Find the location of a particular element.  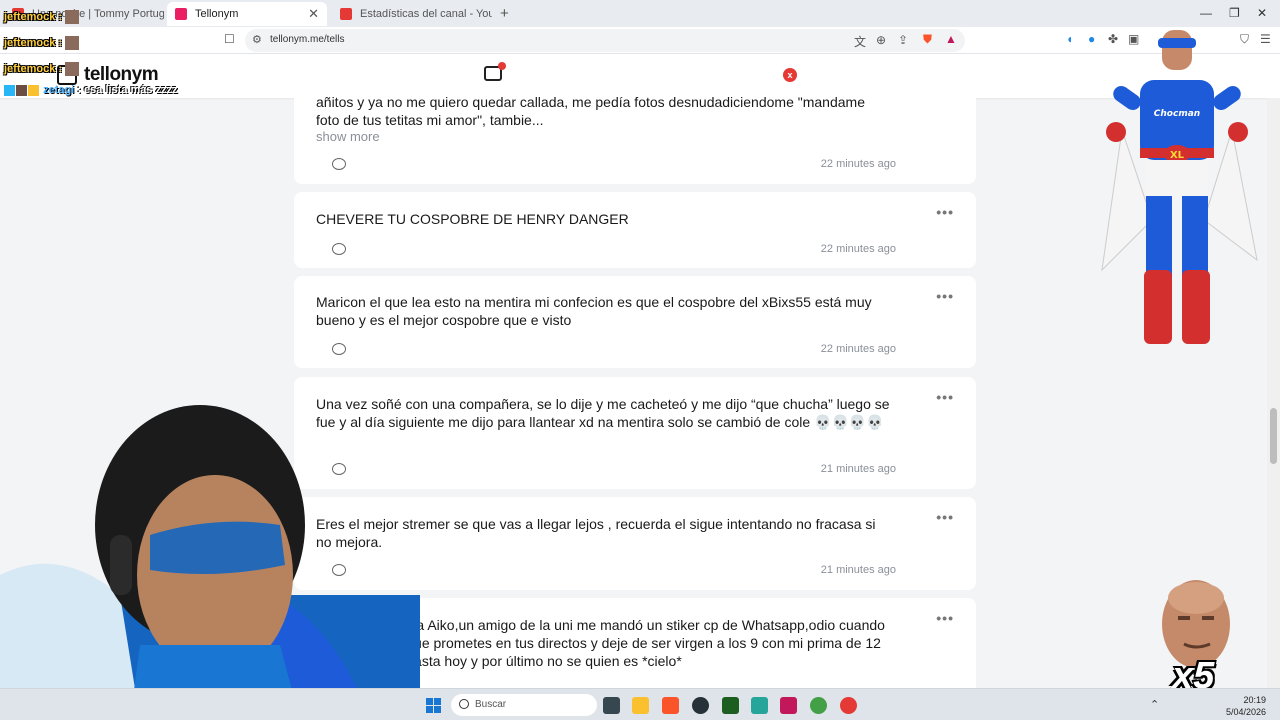

tab-title: Tellonym is located at coordinates (217, 14).